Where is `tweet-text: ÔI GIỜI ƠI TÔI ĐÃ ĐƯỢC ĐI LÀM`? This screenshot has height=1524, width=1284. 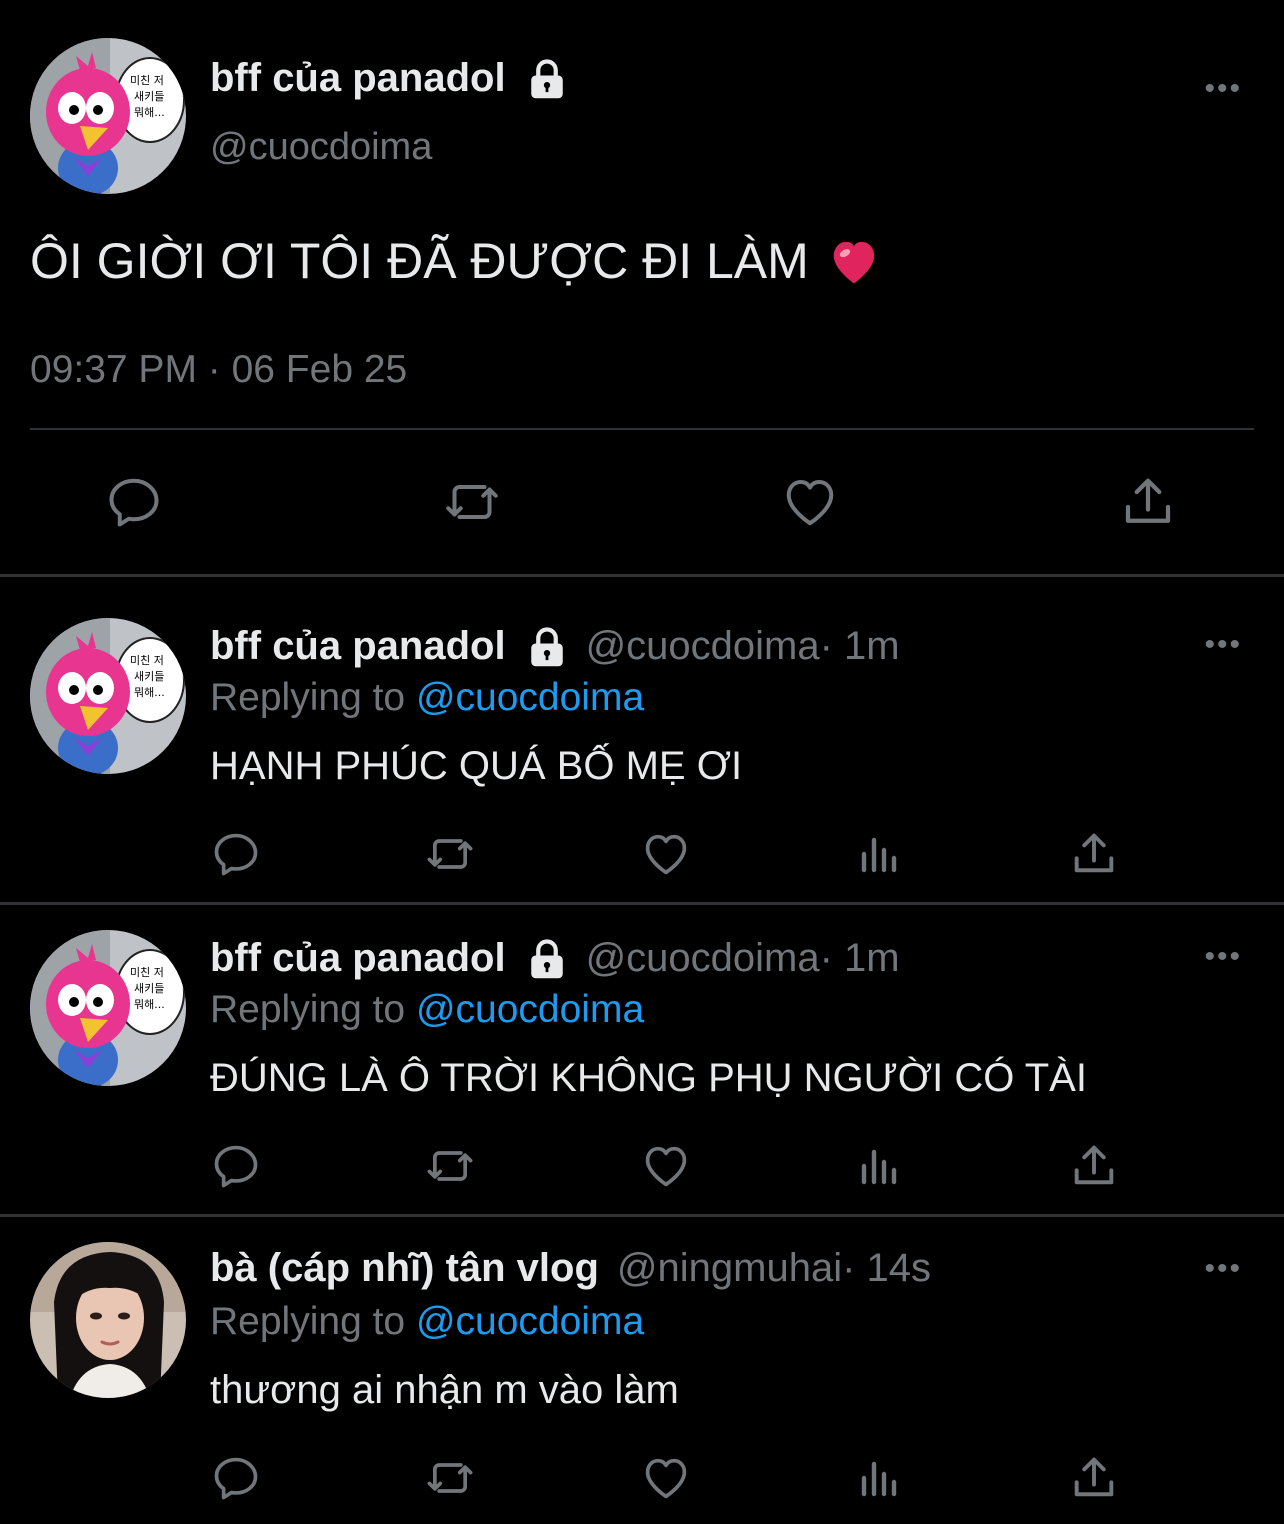
tweet-text: ÔI GIỜI ƠI TÔI ĐÃ ĐƯỢC ĐI LÀM is located at coordinates (455, 261).